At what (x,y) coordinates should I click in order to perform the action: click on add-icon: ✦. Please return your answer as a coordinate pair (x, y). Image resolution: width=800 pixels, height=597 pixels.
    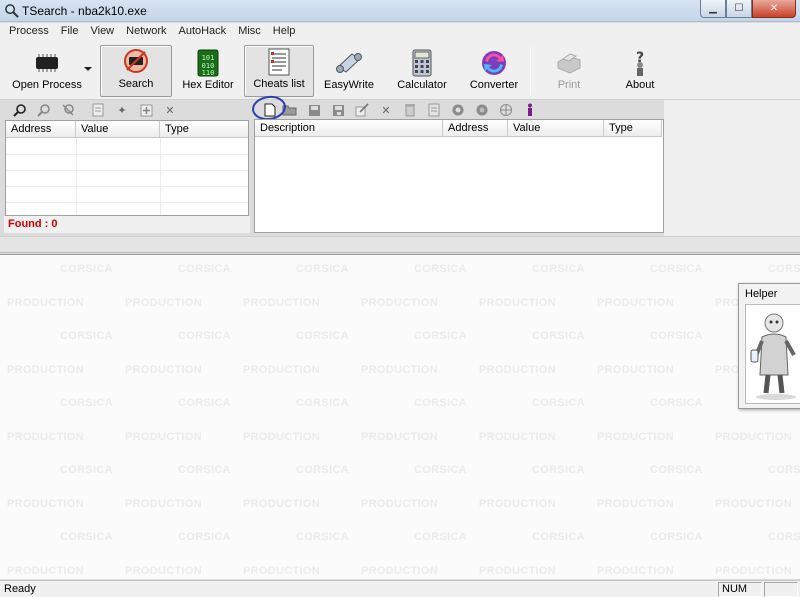
    Looking at the image, I should click on (122, 110).